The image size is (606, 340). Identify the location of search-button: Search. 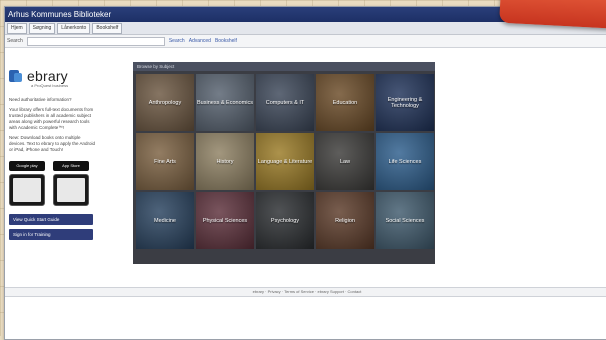
(177, 41).